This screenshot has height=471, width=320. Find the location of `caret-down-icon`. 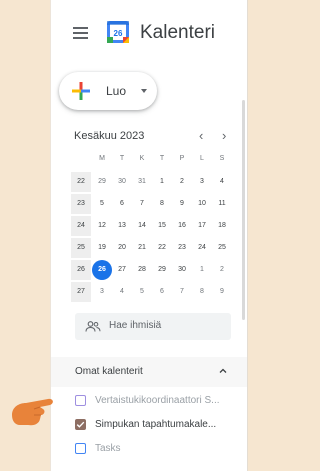

caret-down-icon is located at coordinates (144, 91).